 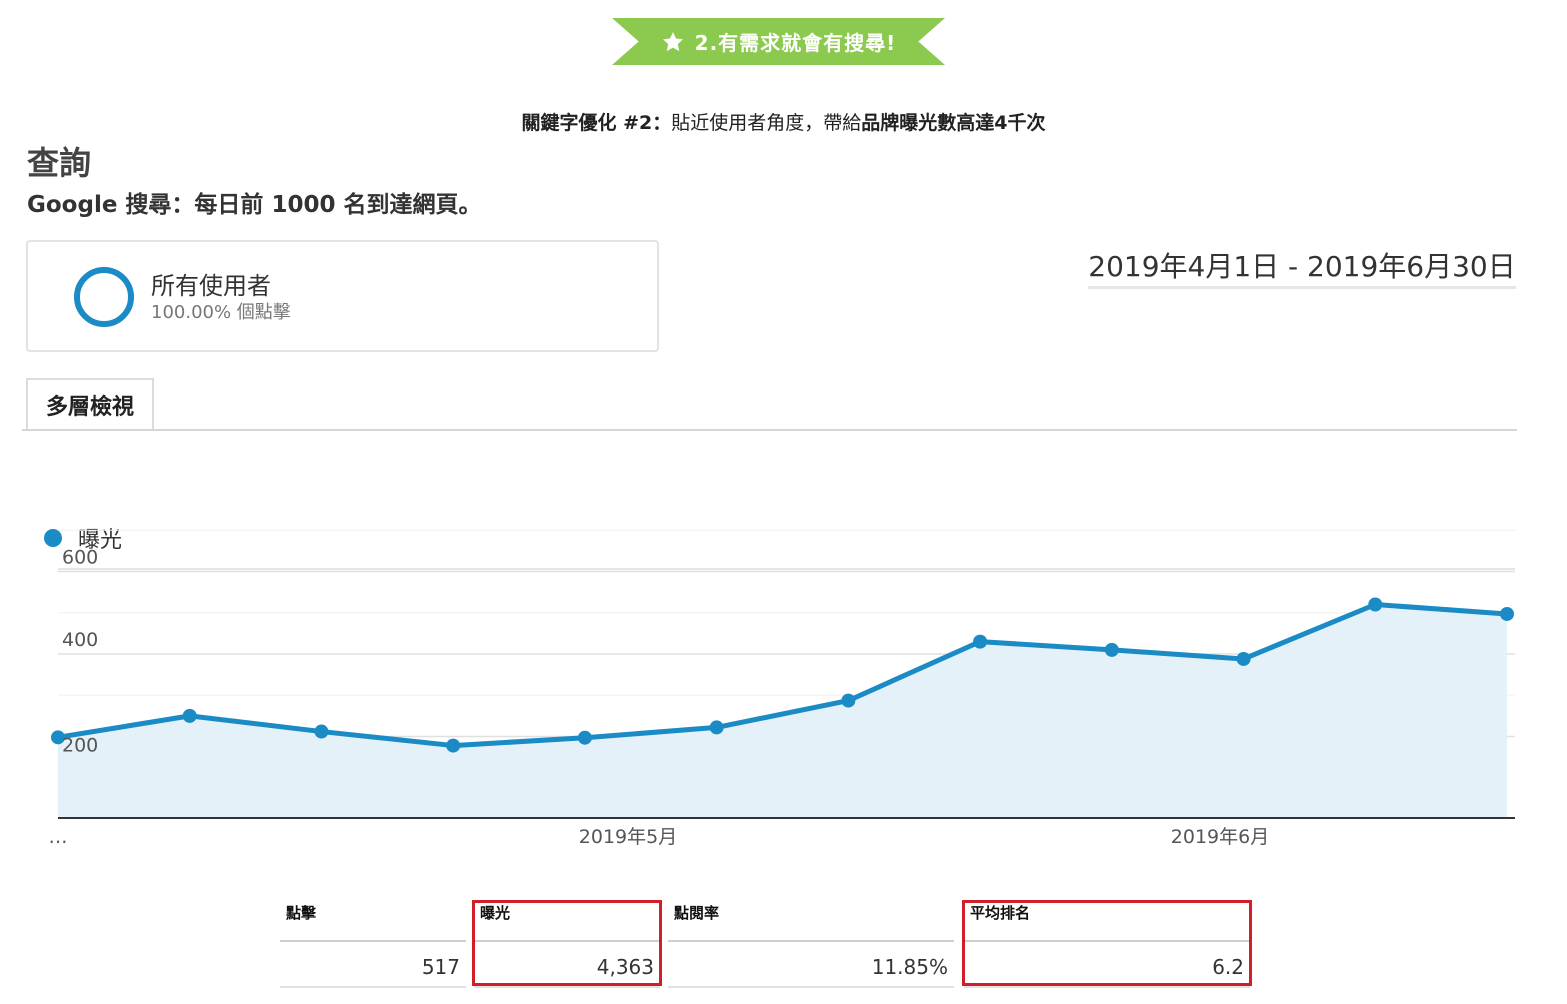 I want to click on y-tick-label: 600, so click(x=80, y=558).